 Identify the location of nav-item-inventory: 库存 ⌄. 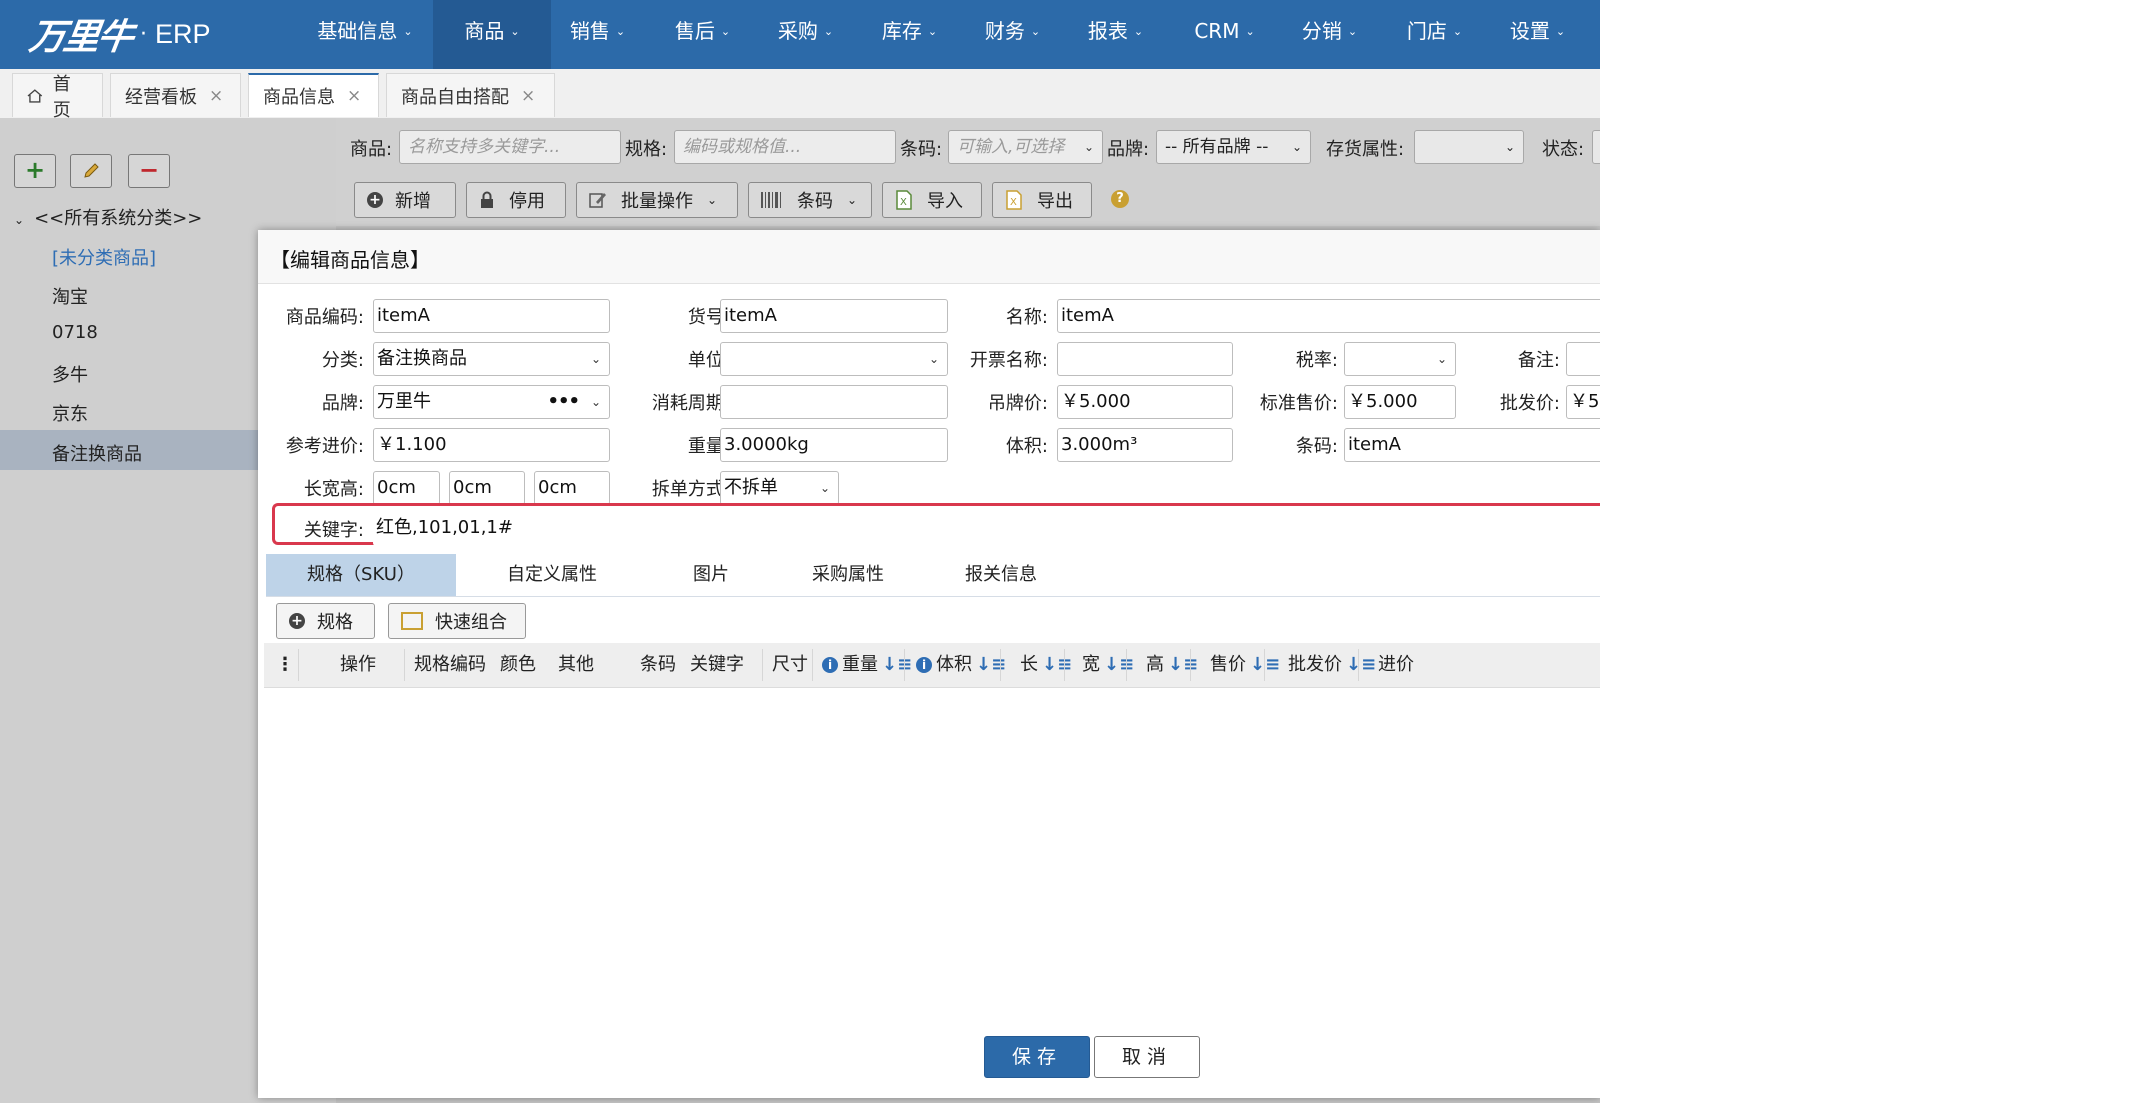
(909, 34).